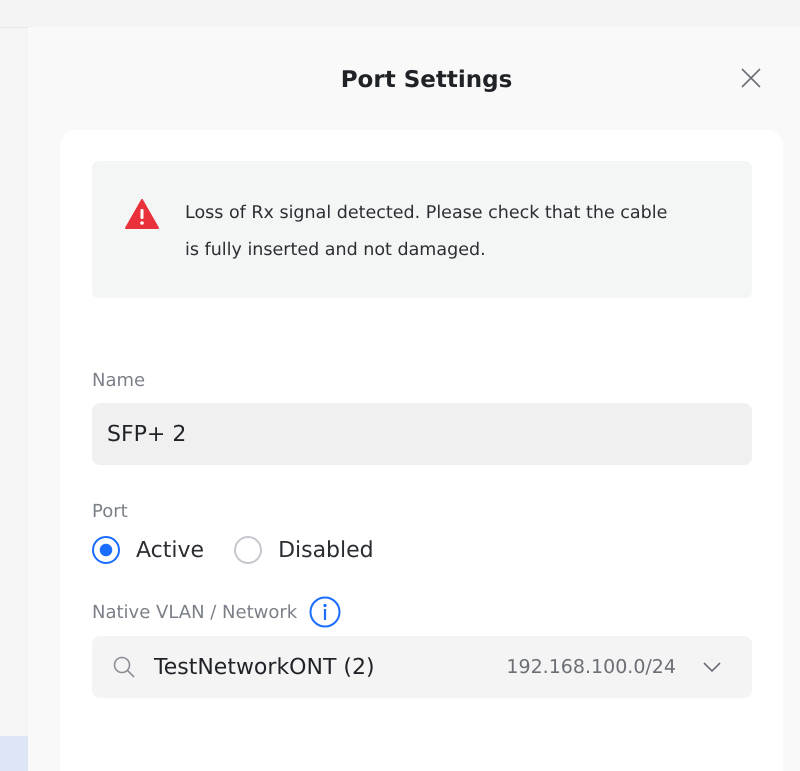 This screenshot has width=800, height=771. I want to click on network-select: TestNetworkONT (2) 192.168.100.0/24, so click(422, 667).